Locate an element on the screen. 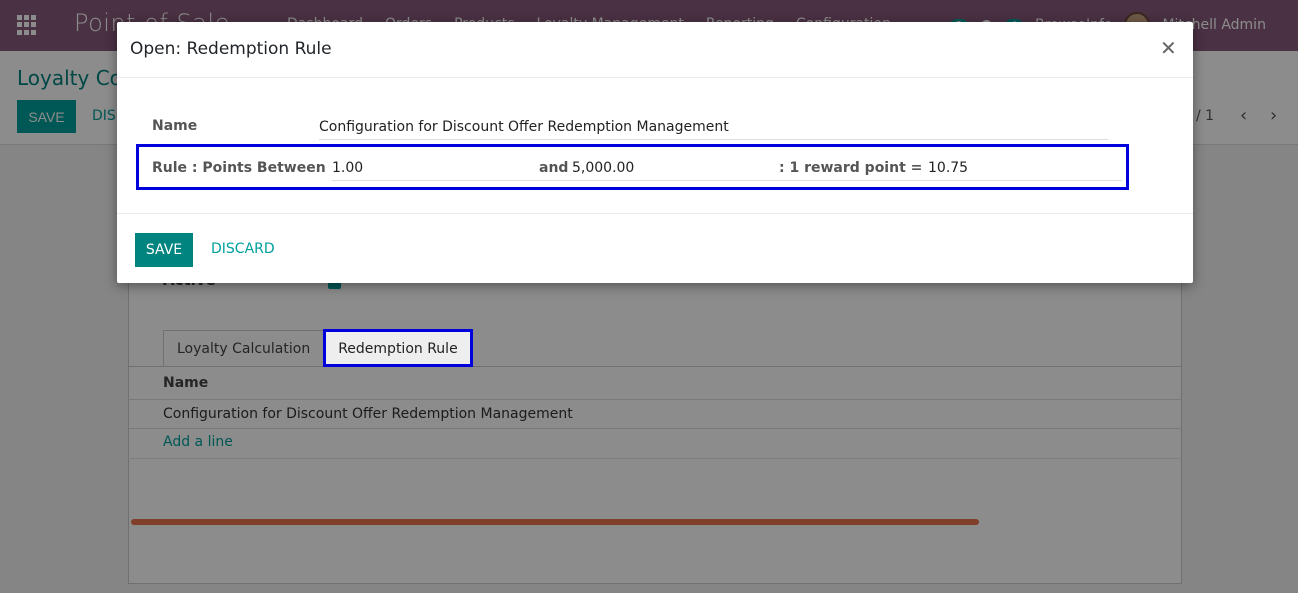 The image size is (1298, 593). save-button: SAVE is located at coordinates (164, 250).